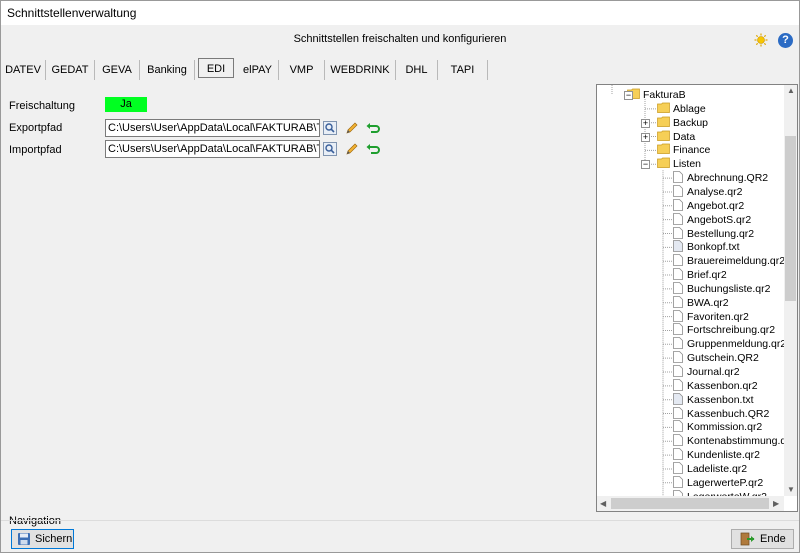 The image size is (800, 553). I want to click on tree-item-label: BWA.qr2, so click(708, 302).